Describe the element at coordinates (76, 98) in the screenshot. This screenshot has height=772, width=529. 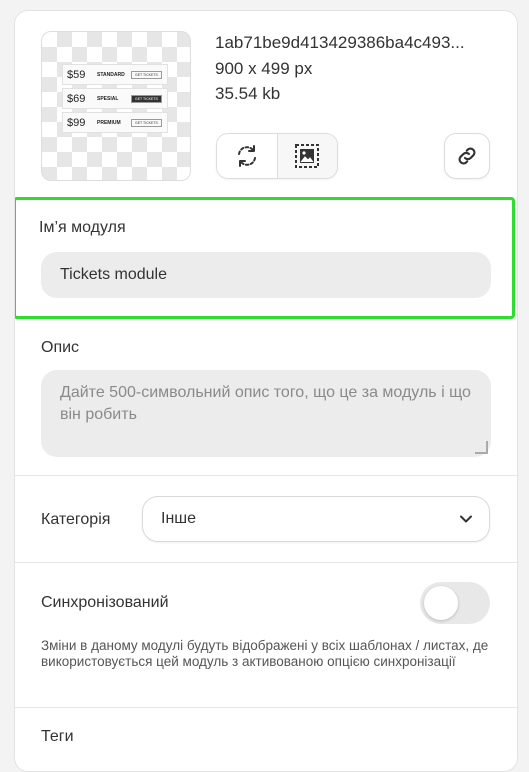
I see `ticket-price: $69` at that location.